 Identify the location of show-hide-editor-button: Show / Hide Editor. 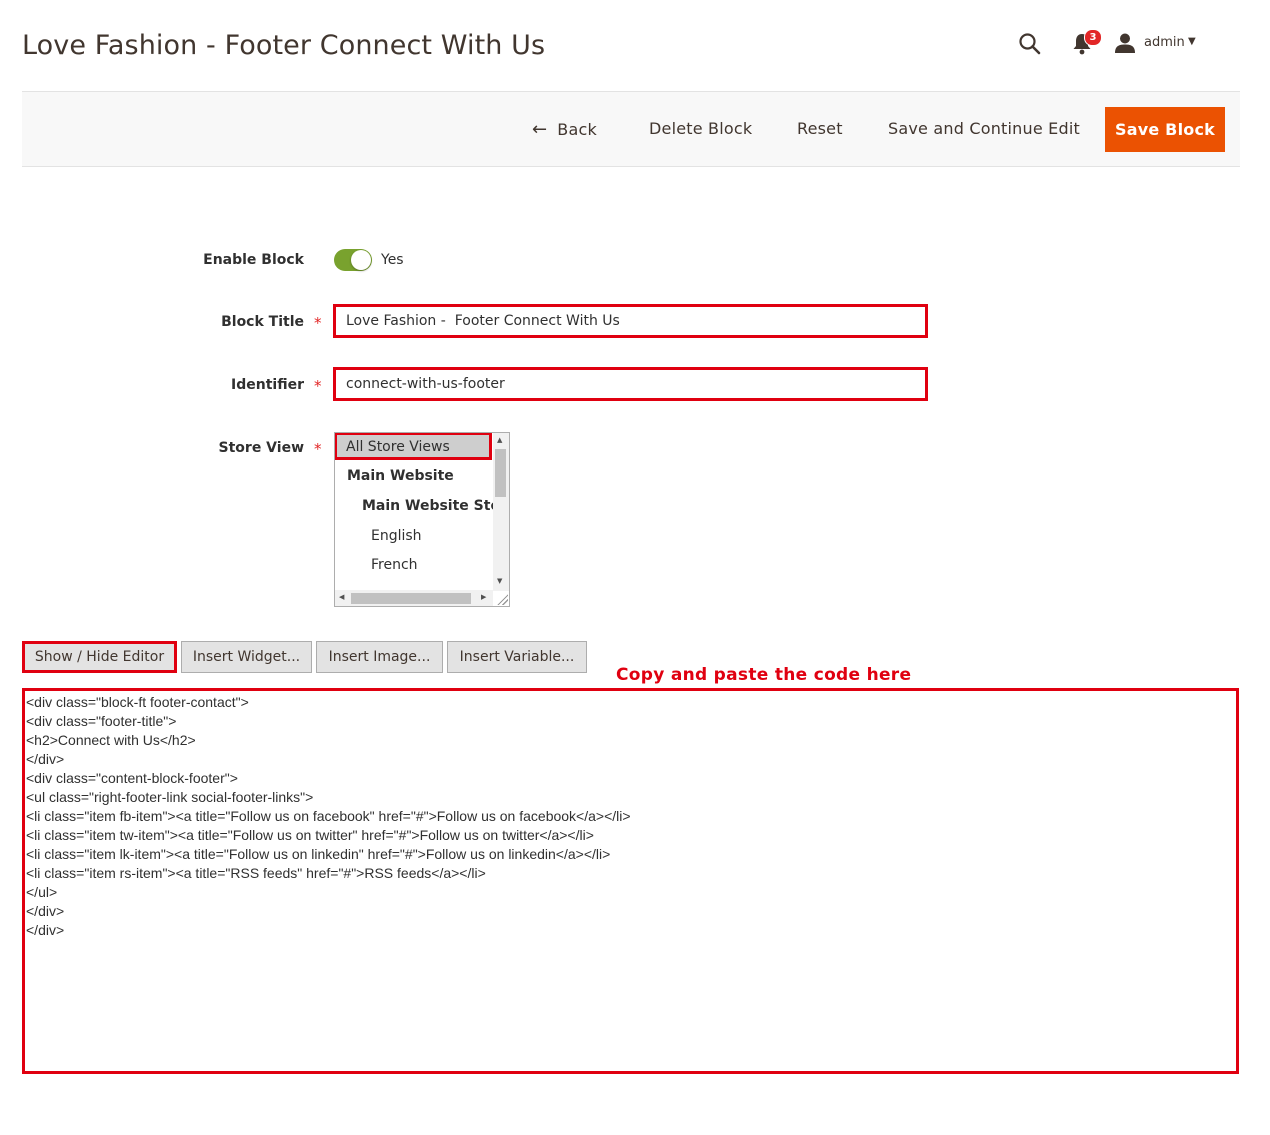
(99, 657).